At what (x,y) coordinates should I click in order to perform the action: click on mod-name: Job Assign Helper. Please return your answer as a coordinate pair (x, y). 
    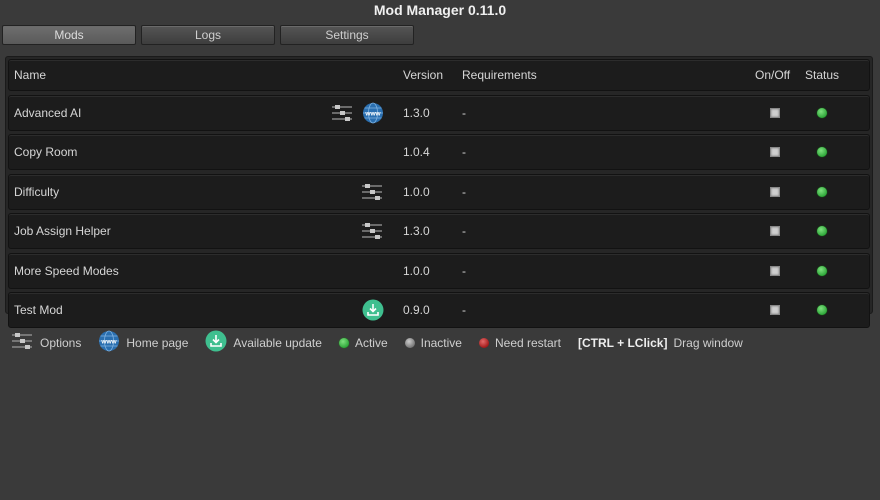
    Looking at the image, I should click on (62, 231).